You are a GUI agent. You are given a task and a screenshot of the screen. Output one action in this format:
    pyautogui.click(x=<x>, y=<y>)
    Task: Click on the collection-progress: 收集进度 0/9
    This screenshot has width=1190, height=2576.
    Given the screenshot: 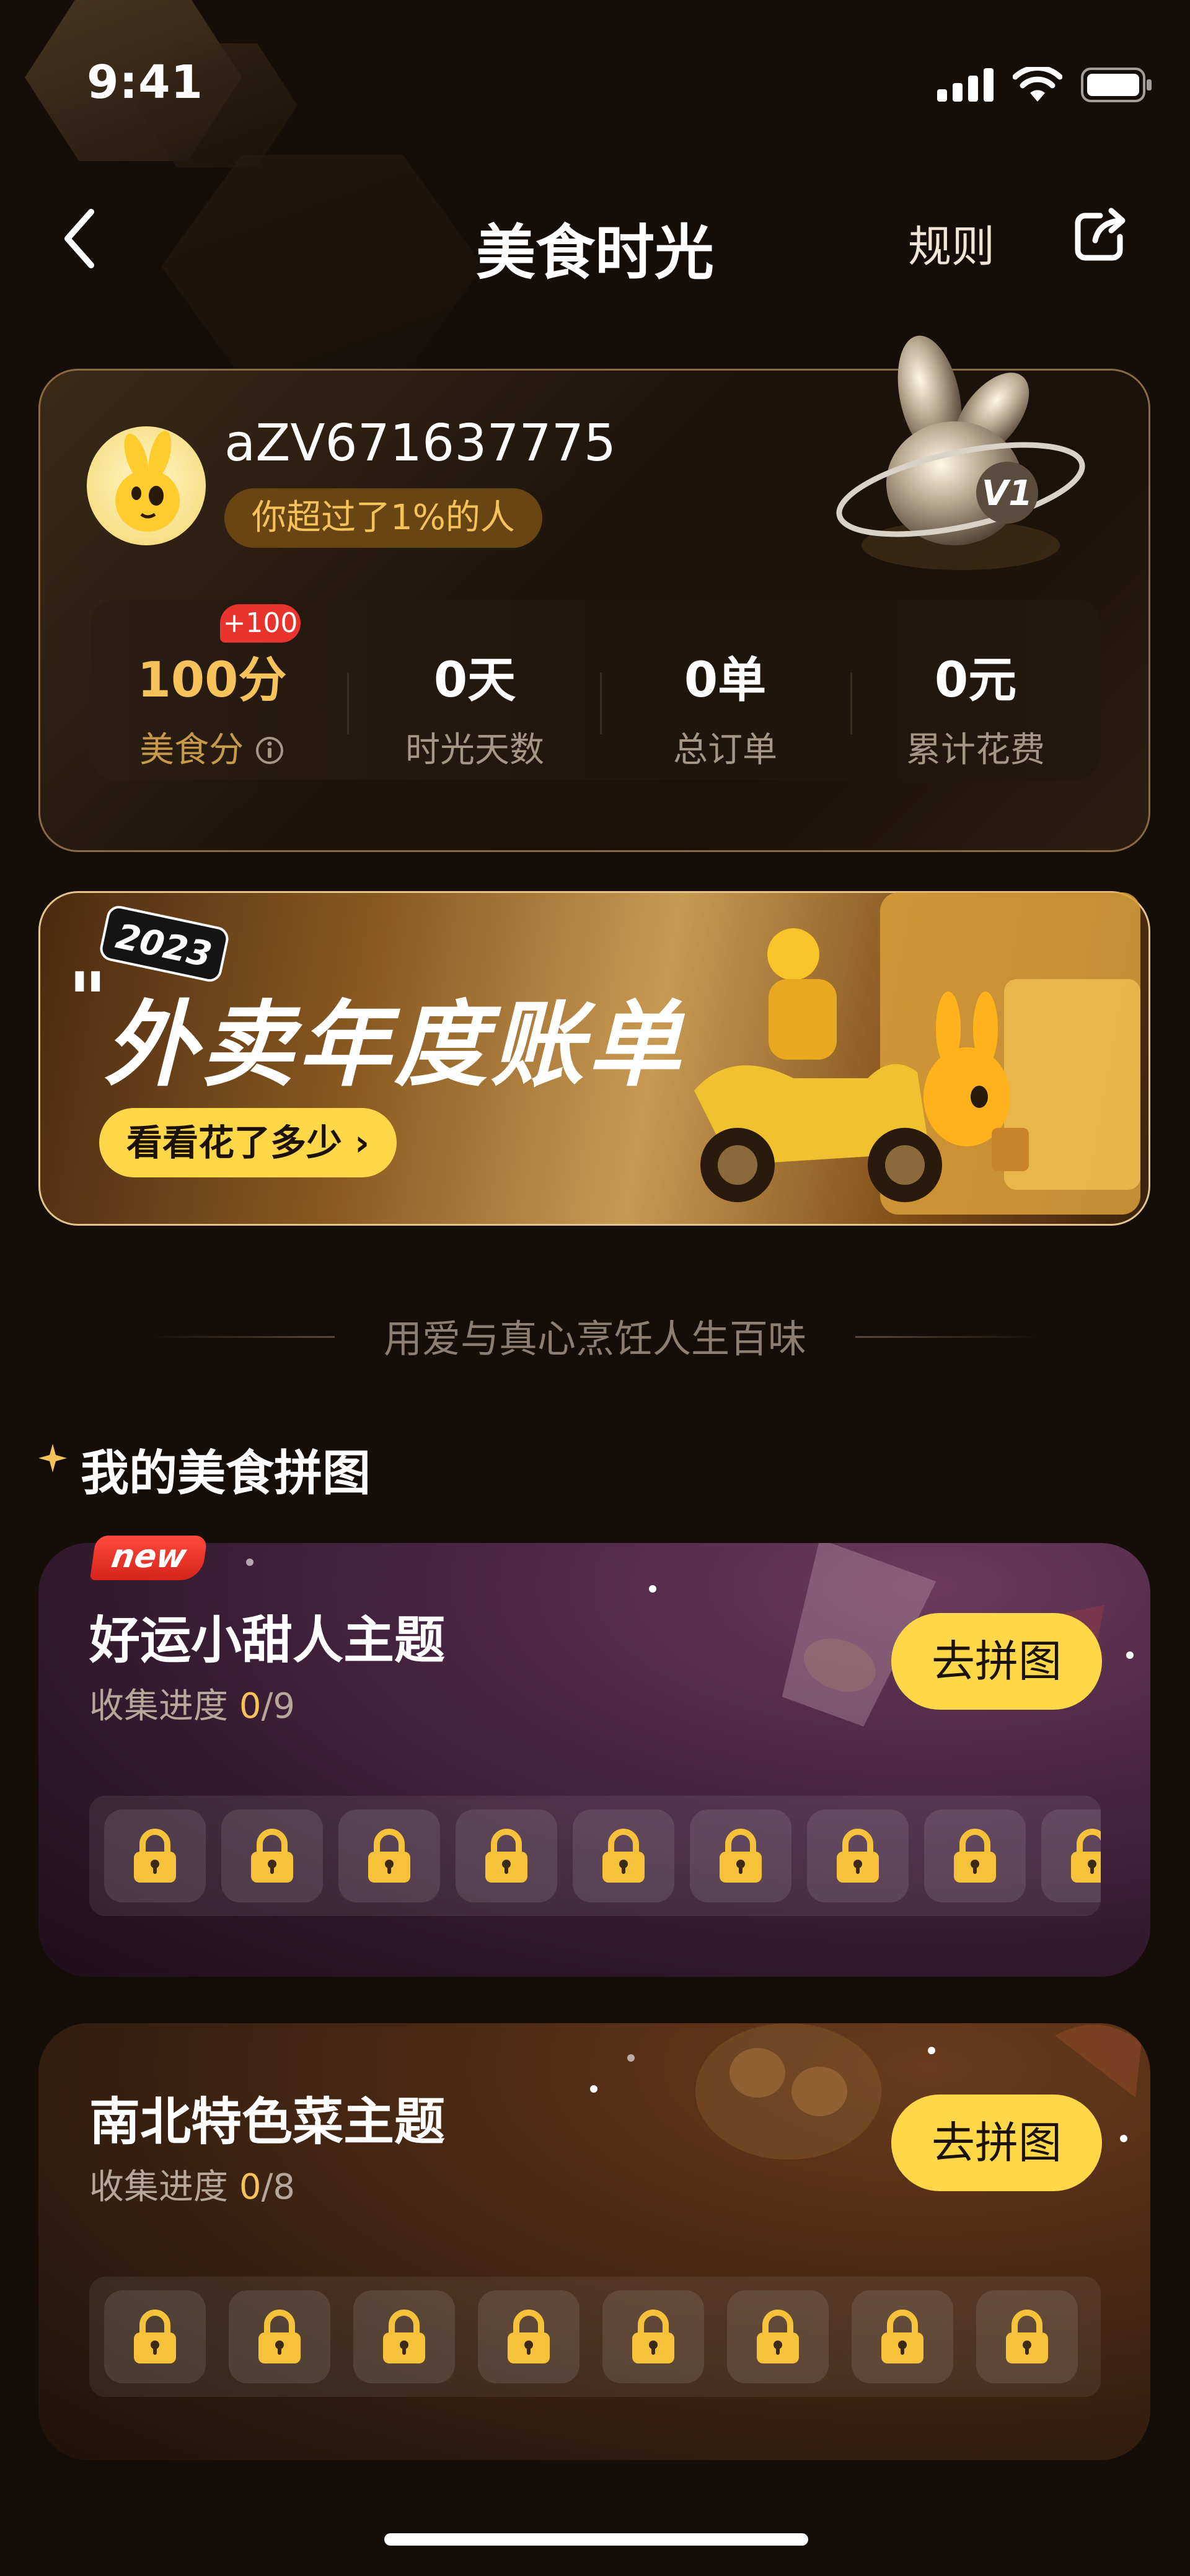 What is the action you would take?
    pyautogui.click(x=192, y=1706)
    